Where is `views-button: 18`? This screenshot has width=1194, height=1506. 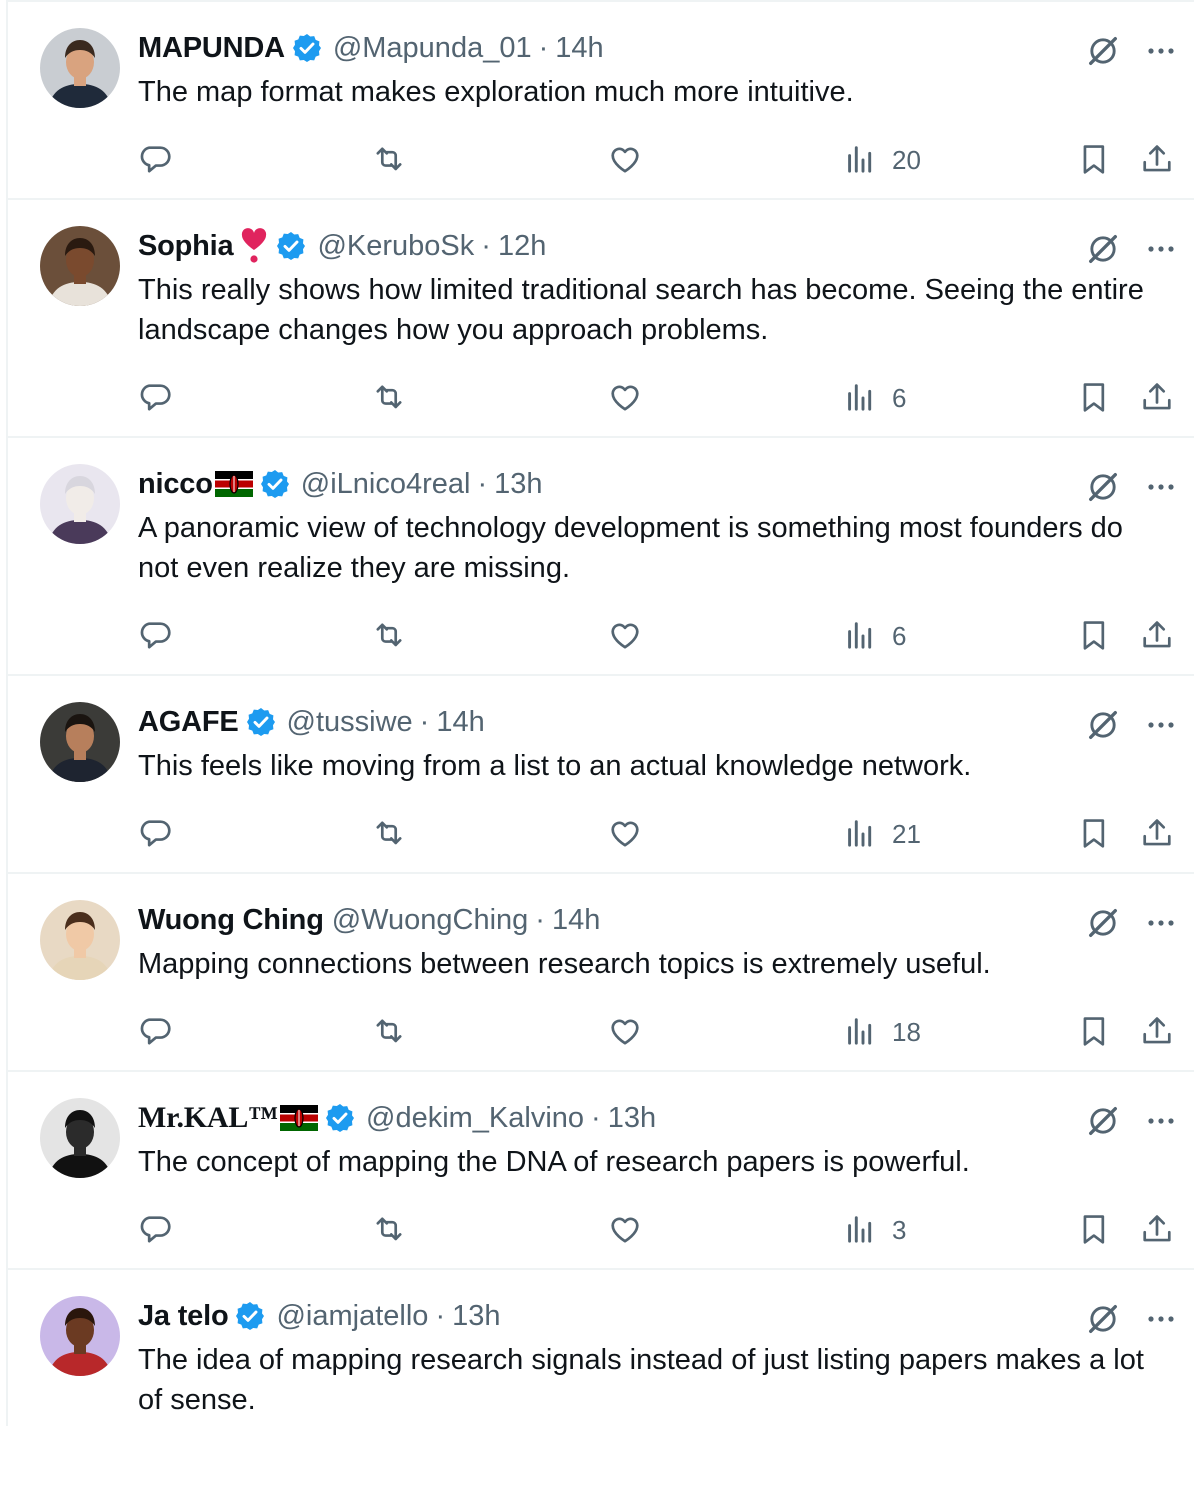
views-button: 18 is located at coordinates (882, 1032).